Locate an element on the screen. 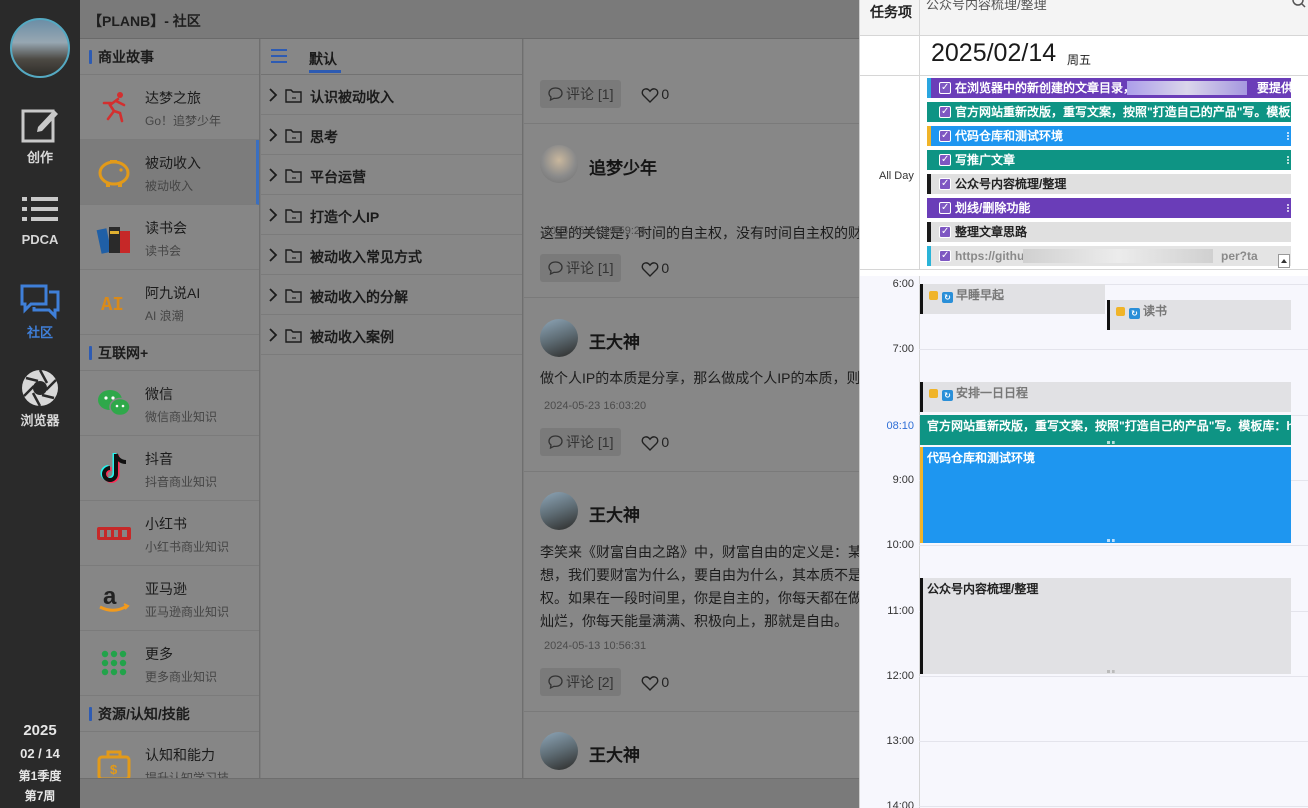 This screenshot has width=1308, height=808. column-divider is located at coordinates (919, 173).